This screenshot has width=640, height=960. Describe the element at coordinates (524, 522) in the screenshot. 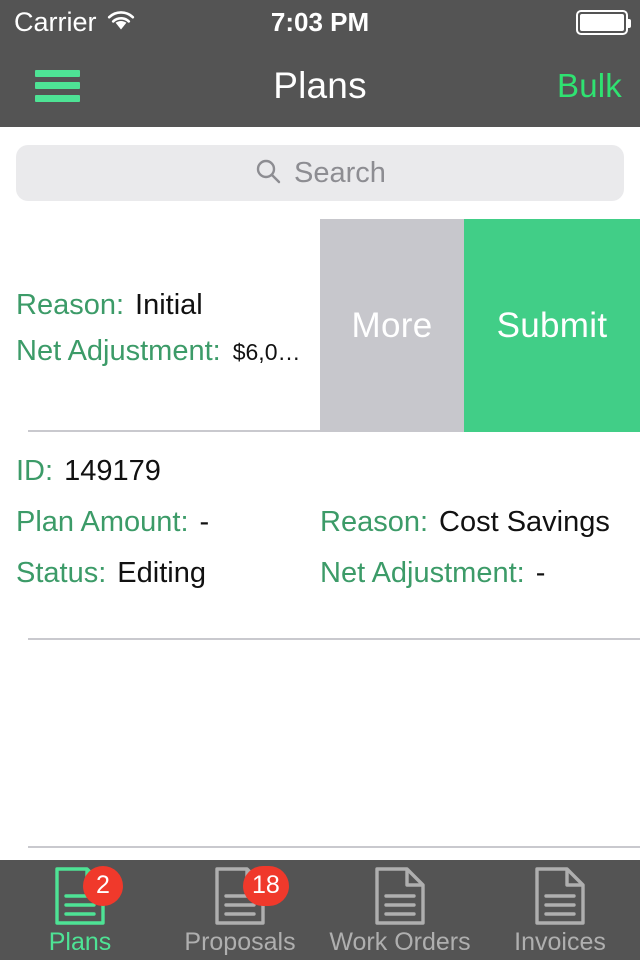

I see `field-value: Cost Savings` at that location.